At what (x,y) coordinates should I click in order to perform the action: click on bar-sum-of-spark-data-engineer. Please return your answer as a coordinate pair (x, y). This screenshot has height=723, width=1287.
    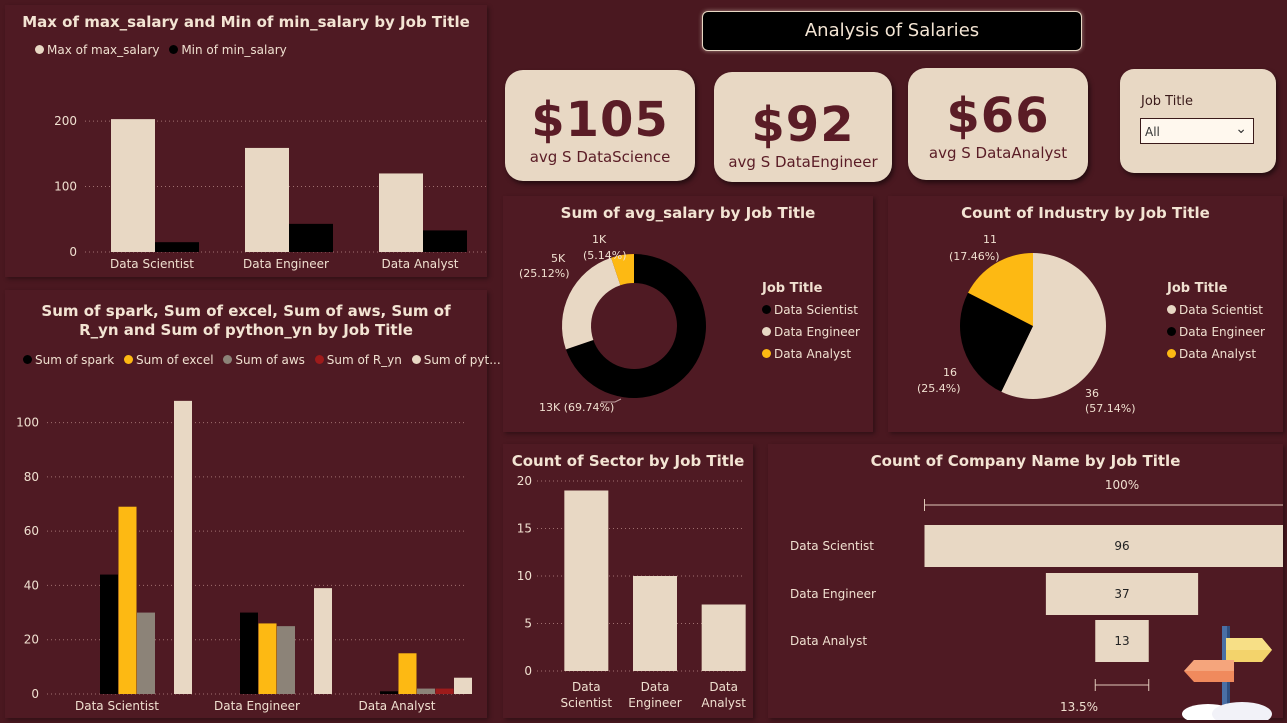
    Looking at the image, I should click on (249, 653).